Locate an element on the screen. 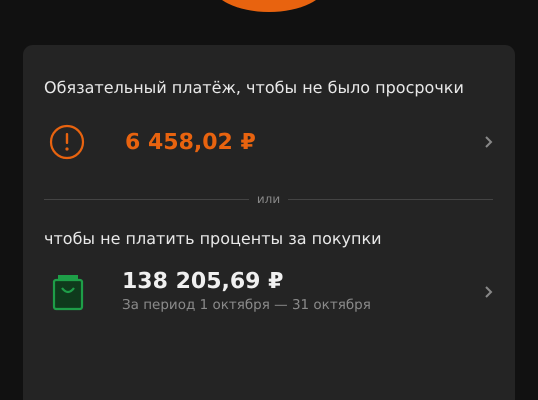 Image resolution: width=538 pixels, height=400 pixels. payment-amount: 6 458,02 ₽ is located at coordinates (190, 142).